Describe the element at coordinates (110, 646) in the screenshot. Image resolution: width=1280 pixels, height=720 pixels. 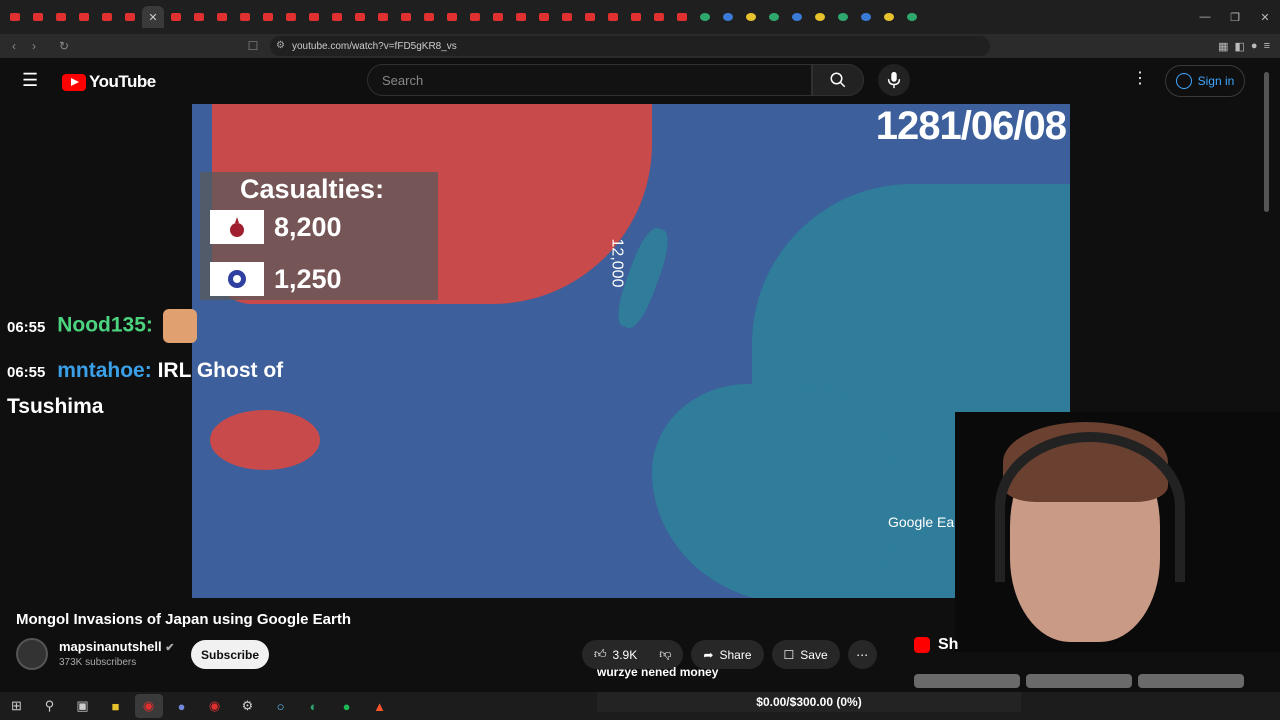
I see `channel-name-text: mapsinanutshell` at that location.